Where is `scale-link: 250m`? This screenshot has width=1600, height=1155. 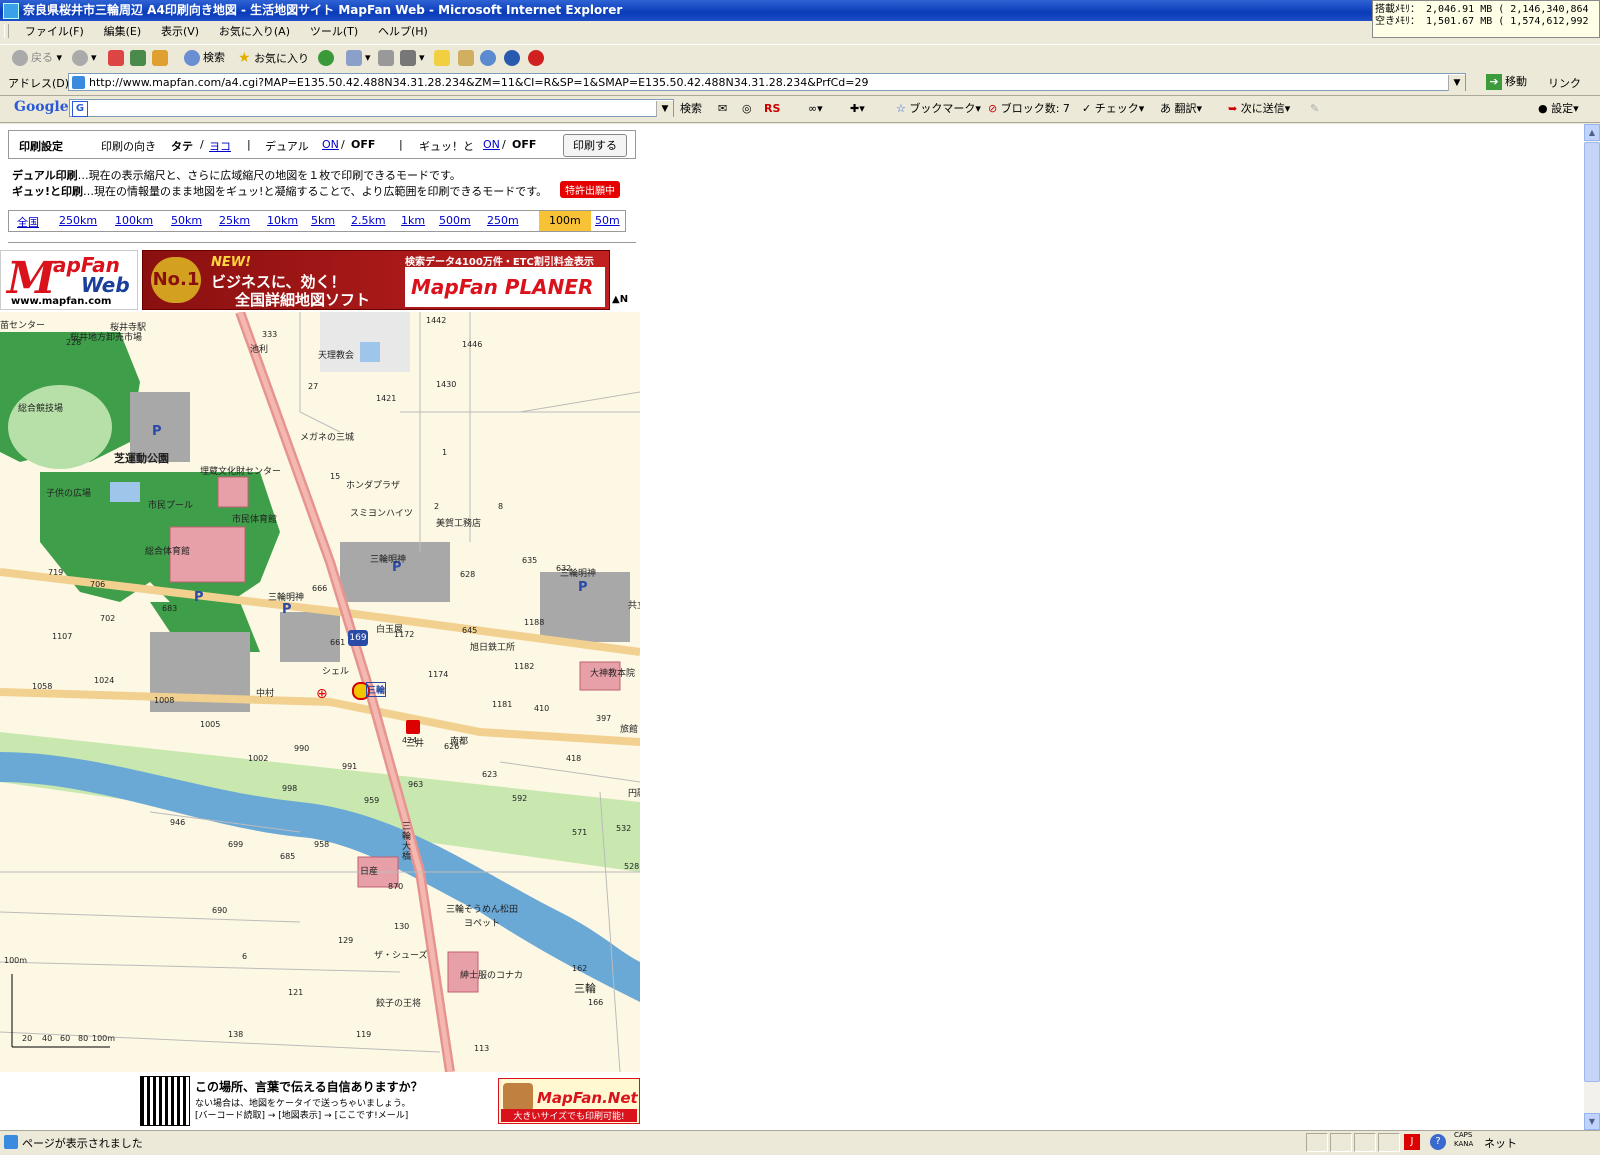 scale-link: 250m is located at coordinates (503, 220).